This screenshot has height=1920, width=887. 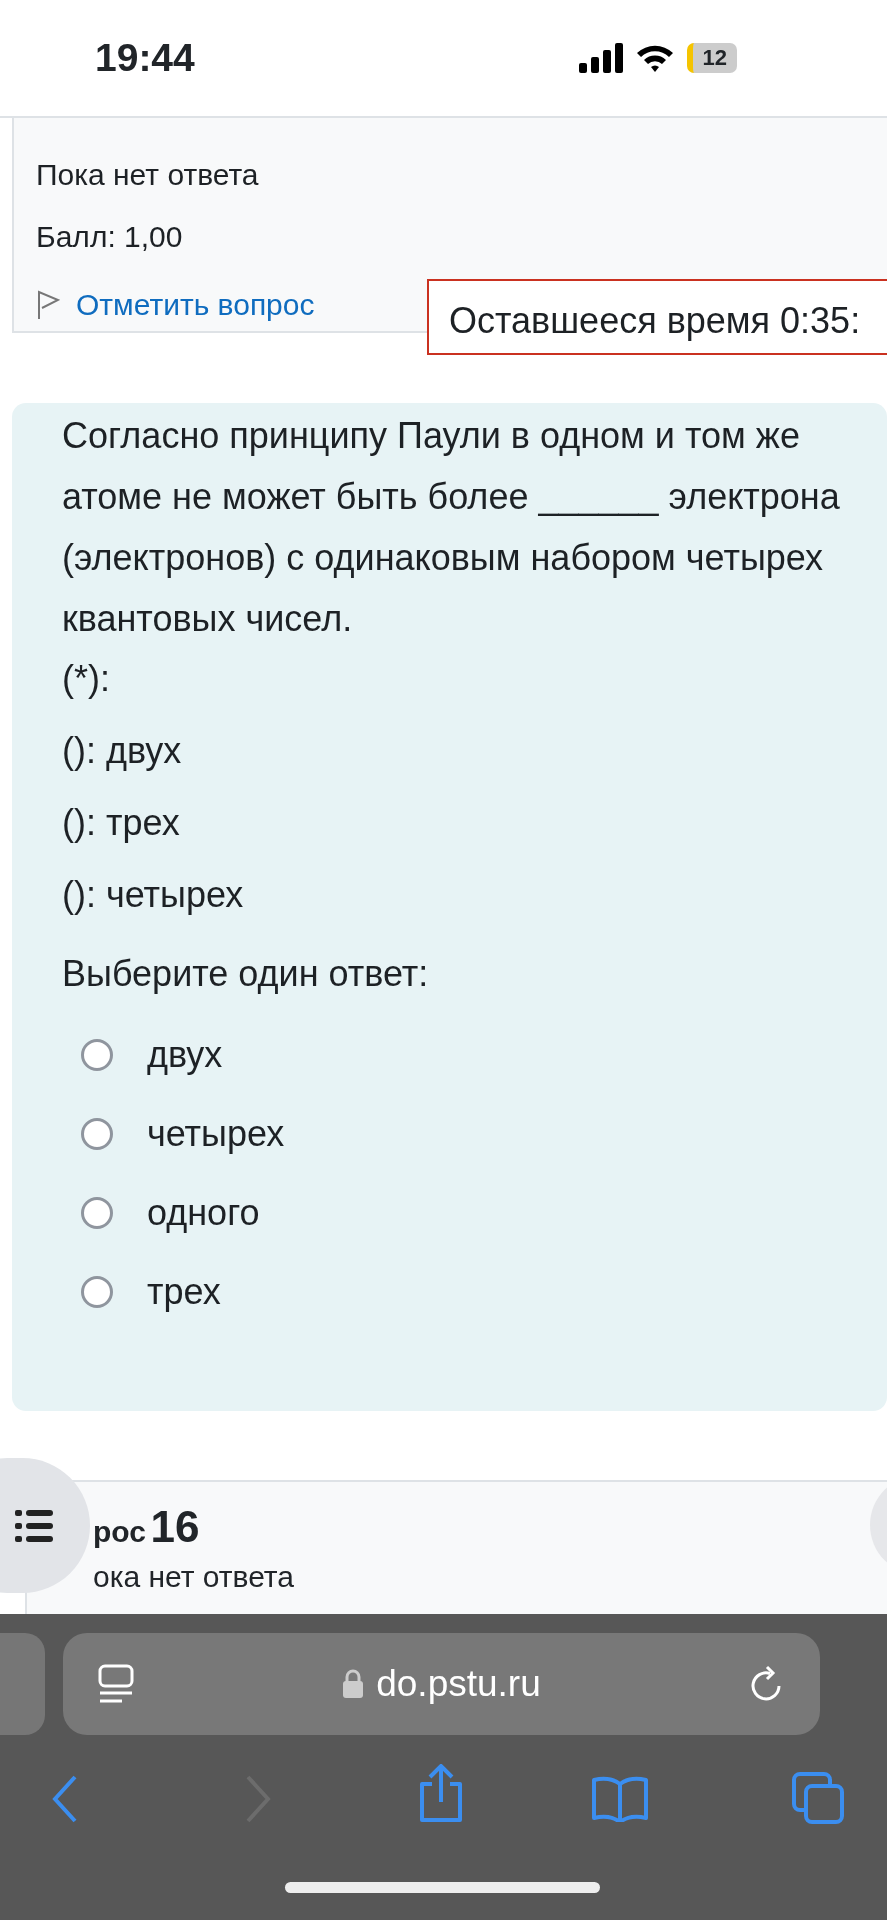 I want to click on option-line: (): двух, so click(x=122, y=751).